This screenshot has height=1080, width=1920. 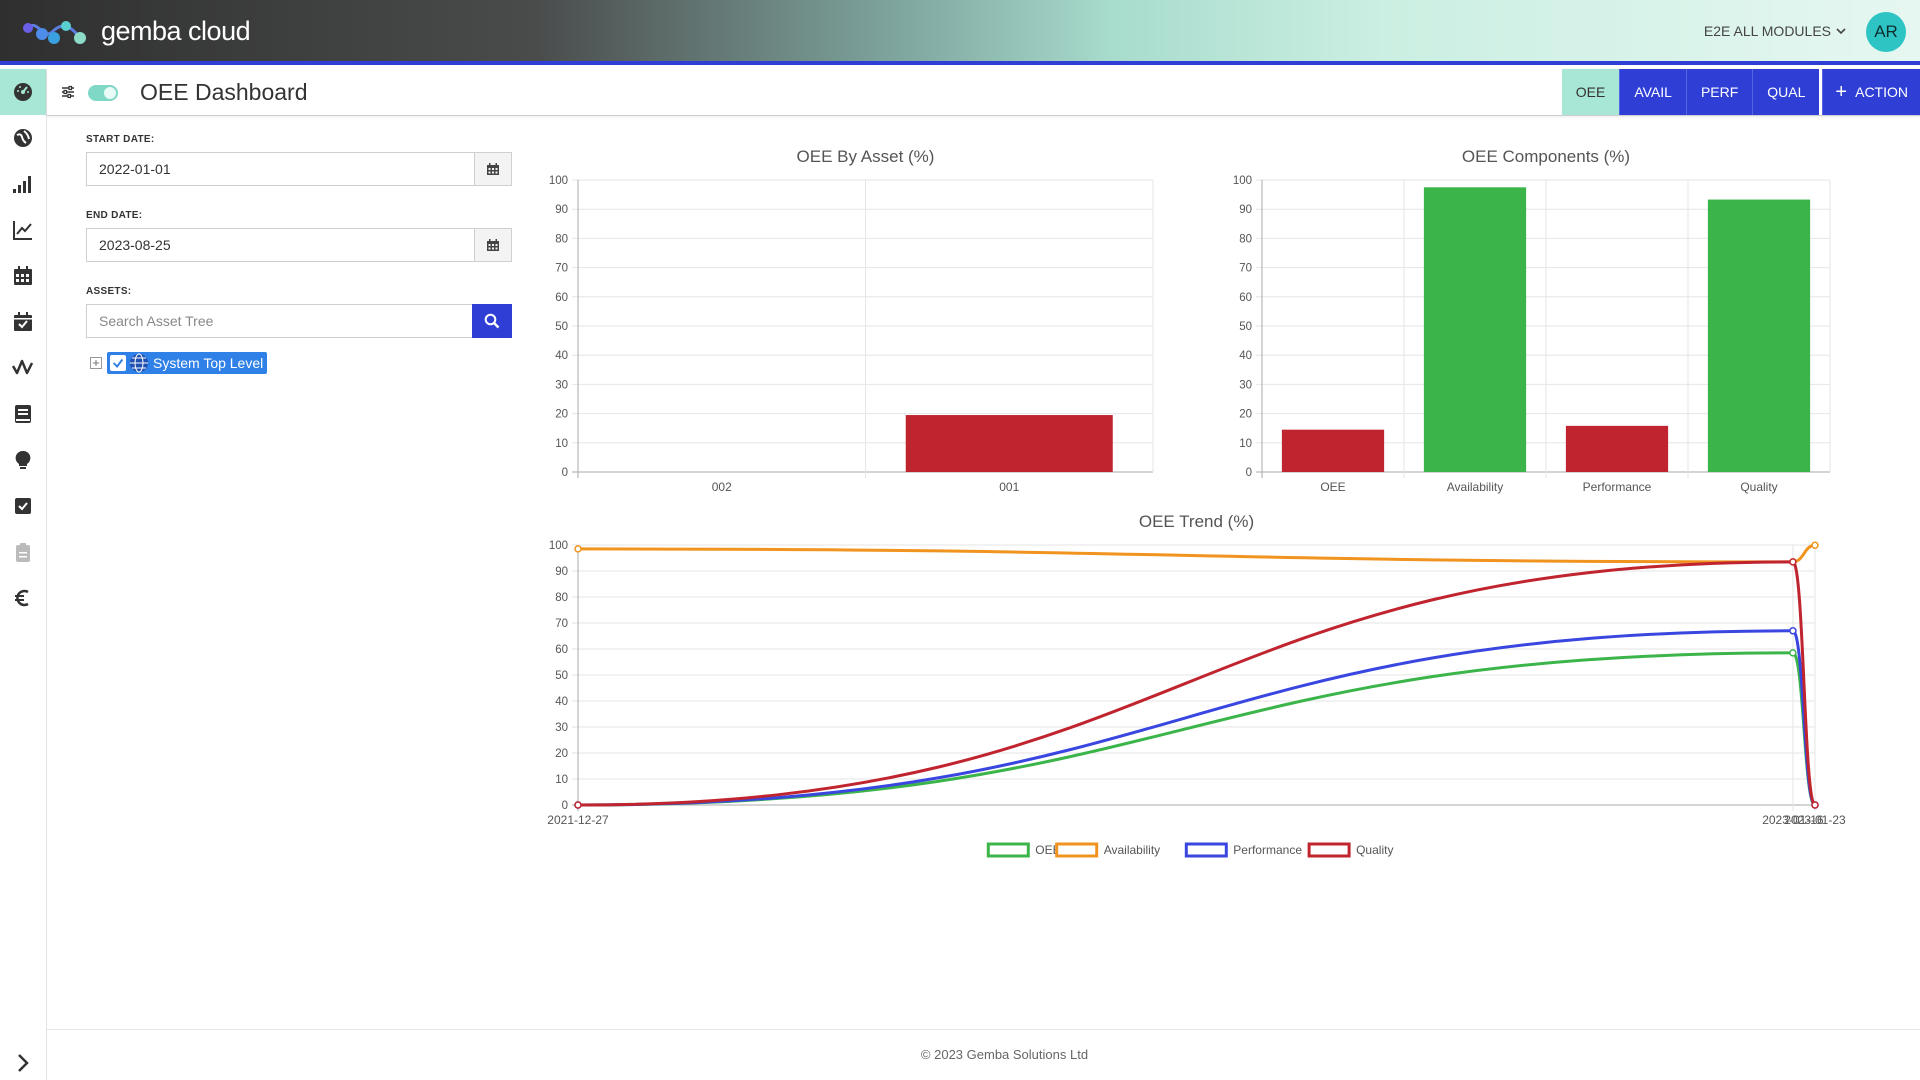 What do you see at coordinates (1245, 298) in the screenshot?
I see `oee-components-y-tick-label: 60` at bounding box center [1245, 298].